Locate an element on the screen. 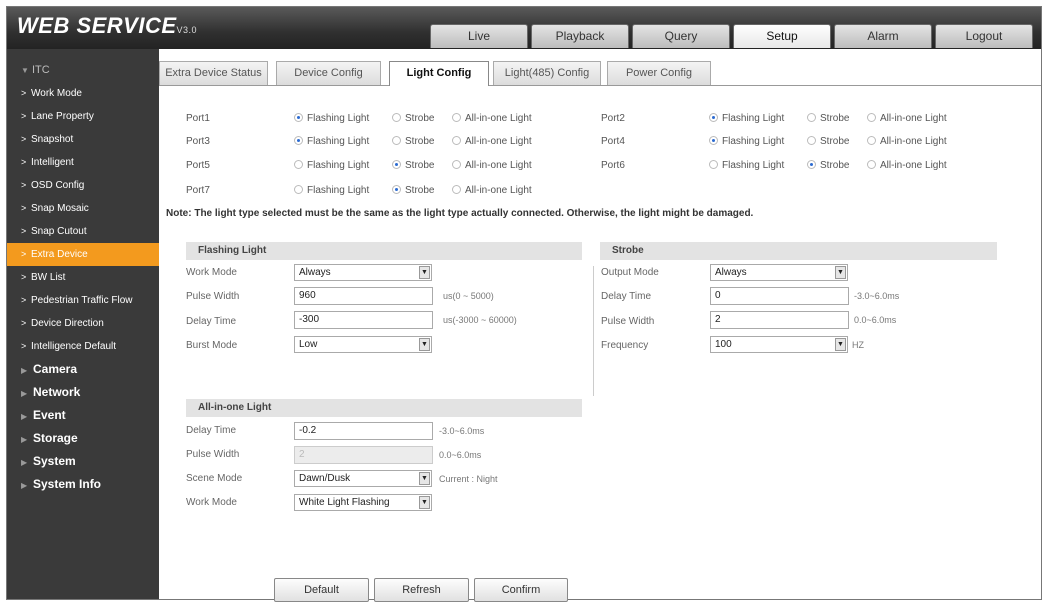 The height and width of the screenshot is (603, 1048). sidebar-menu-system-info: ▶ System Info is located at coordinates (83, 484).